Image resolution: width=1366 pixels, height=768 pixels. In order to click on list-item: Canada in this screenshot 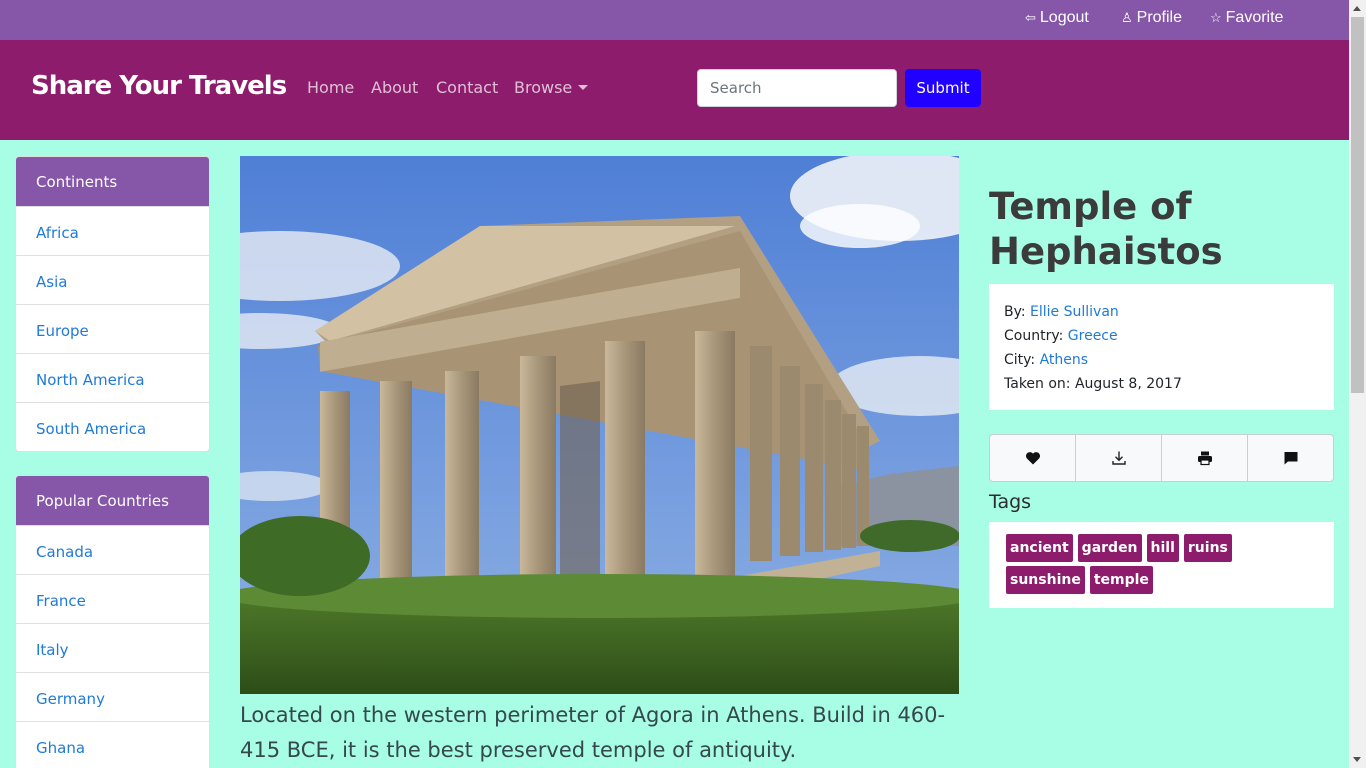, I will do `click(112, 549)`.